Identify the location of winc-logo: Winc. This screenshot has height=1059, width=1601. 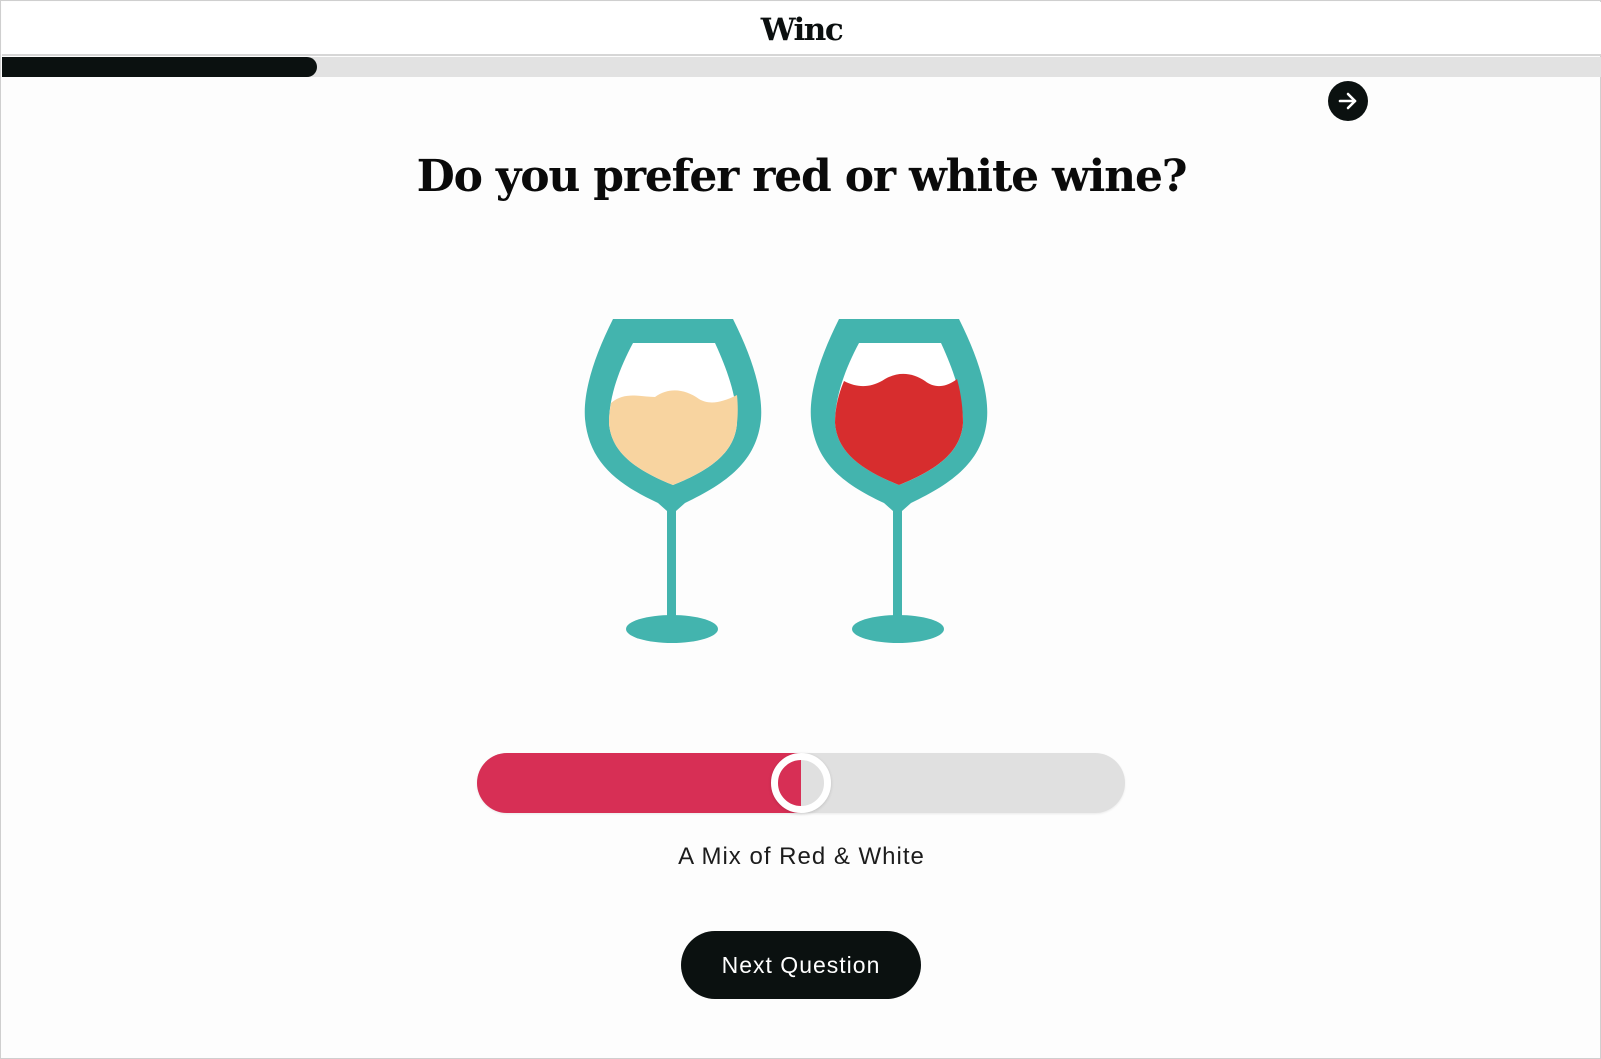
(802, 30).